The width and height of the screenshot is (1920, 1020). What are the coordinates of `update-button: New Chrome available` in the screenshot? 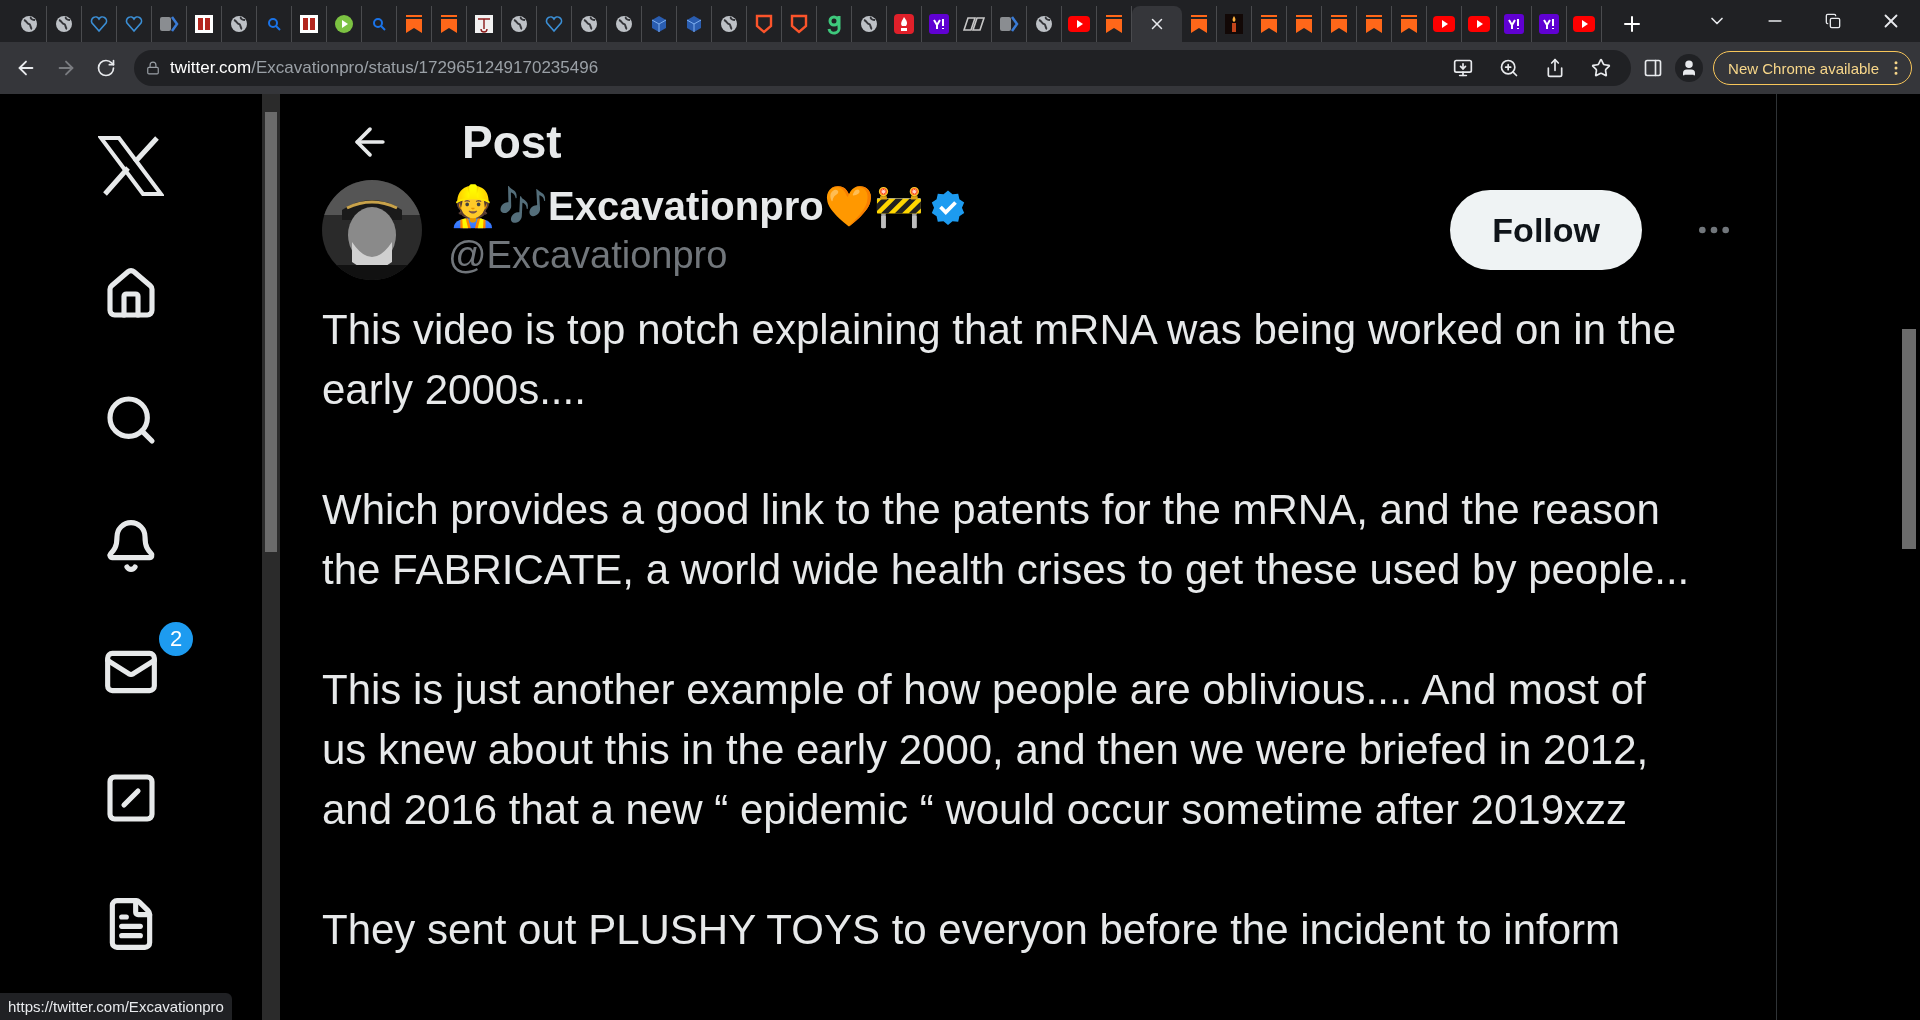 It's located at (1812, 68).